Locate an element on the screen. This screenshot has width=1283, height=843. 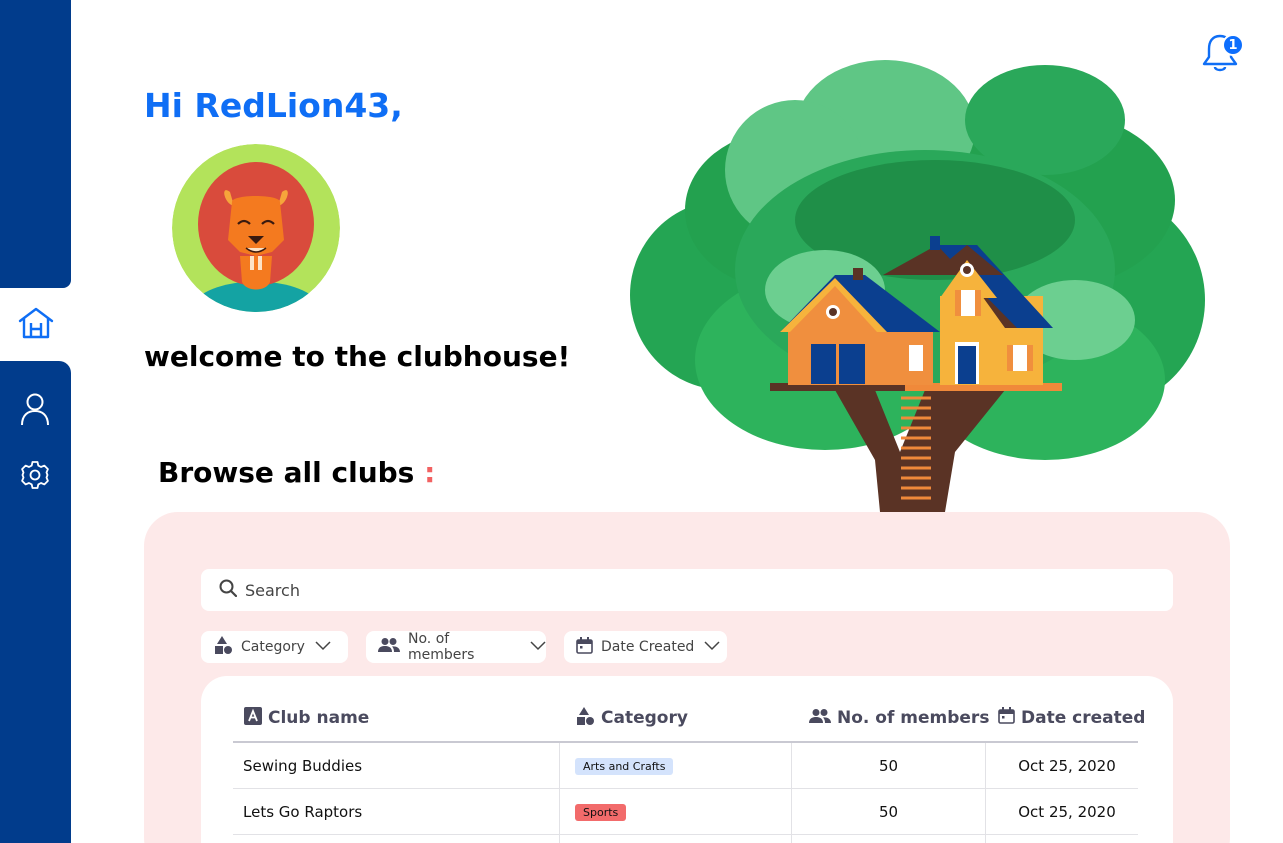
table-row-name: Lets Go Raptors is located at coordinates (302, 812).